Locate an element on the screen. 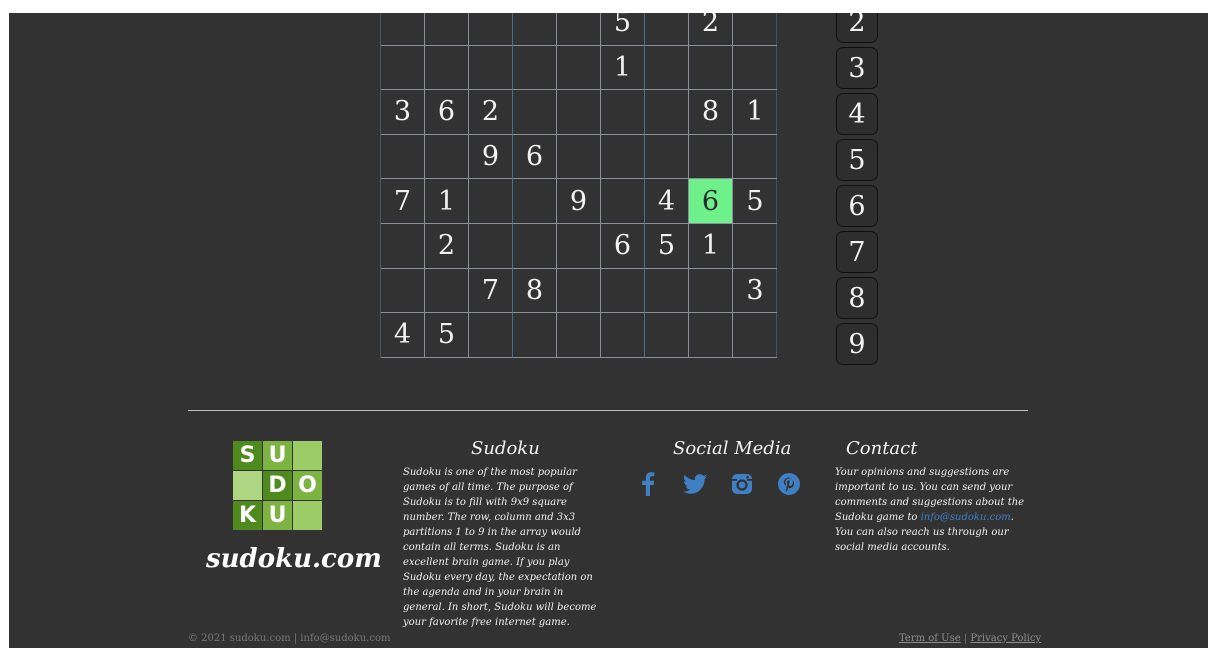  sudoku-logo: SUDOKU is located at coordinates (278, 486).